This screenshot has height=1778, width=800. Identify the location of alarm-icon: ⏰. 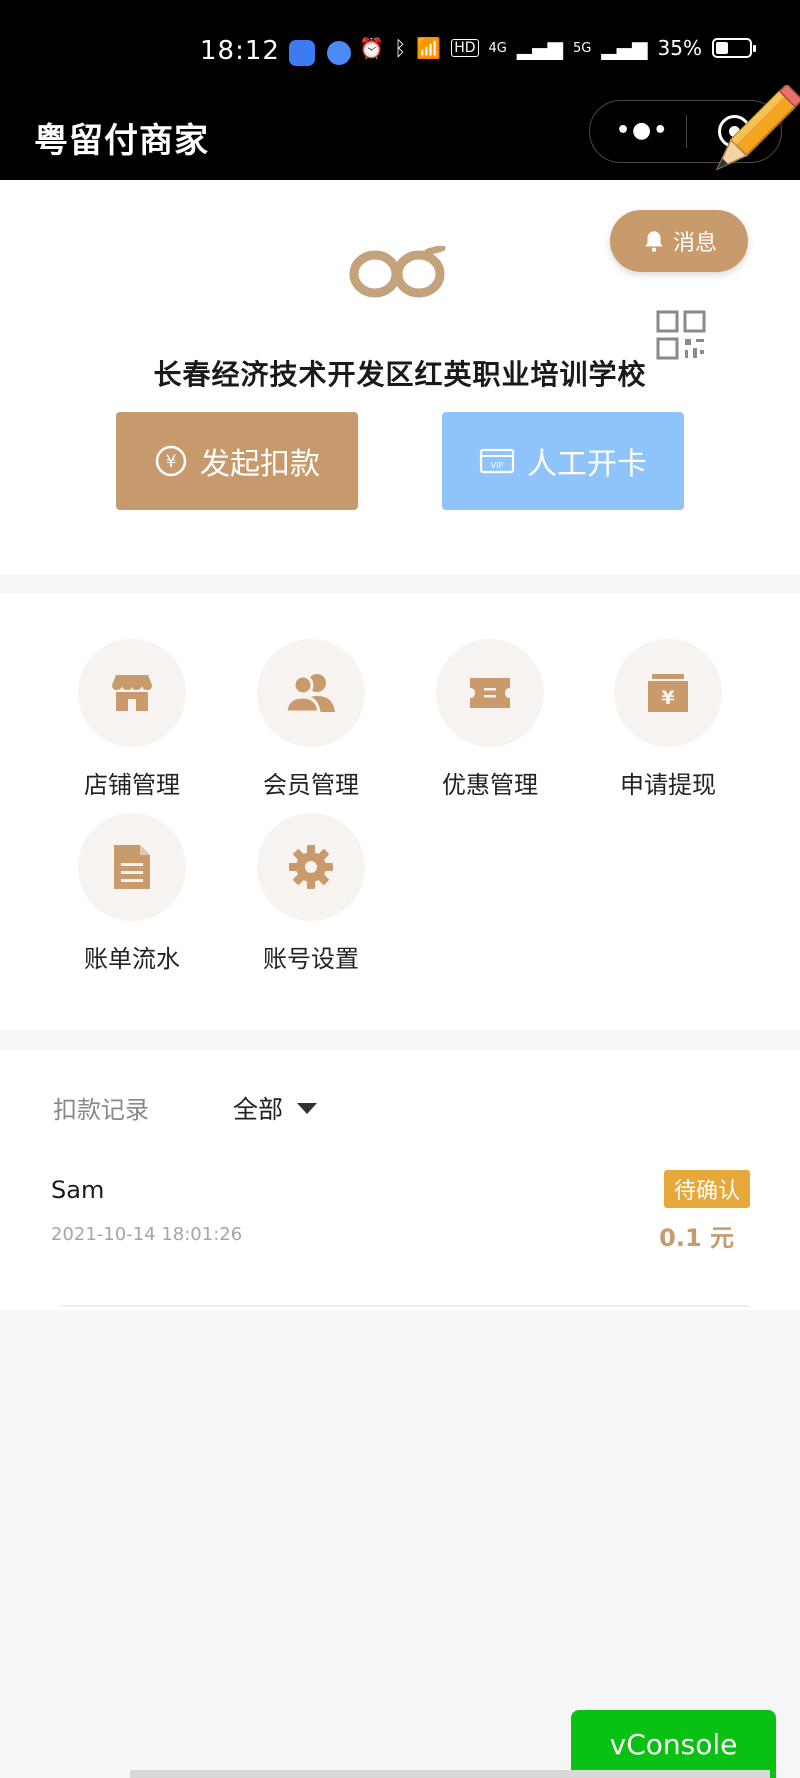
(372, 48).